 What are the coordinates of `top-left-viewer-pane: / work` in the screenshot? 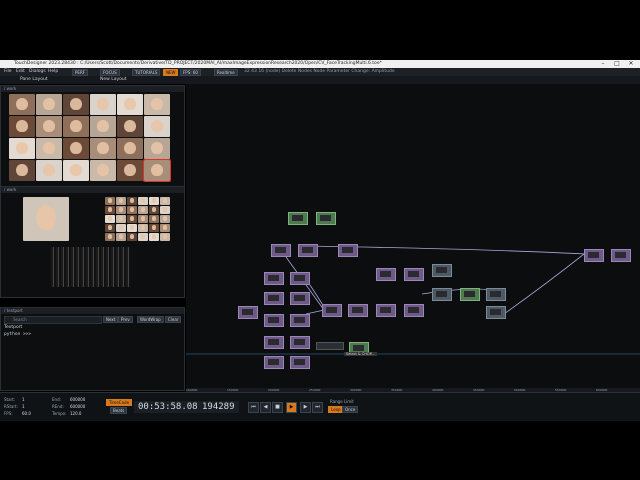 It's located at (92, 136).